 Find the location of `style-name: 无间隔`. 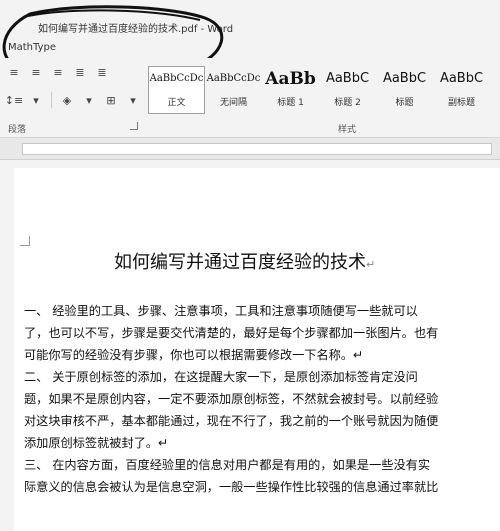

style-name: 无间隔 is located at coordinates (233, 103).